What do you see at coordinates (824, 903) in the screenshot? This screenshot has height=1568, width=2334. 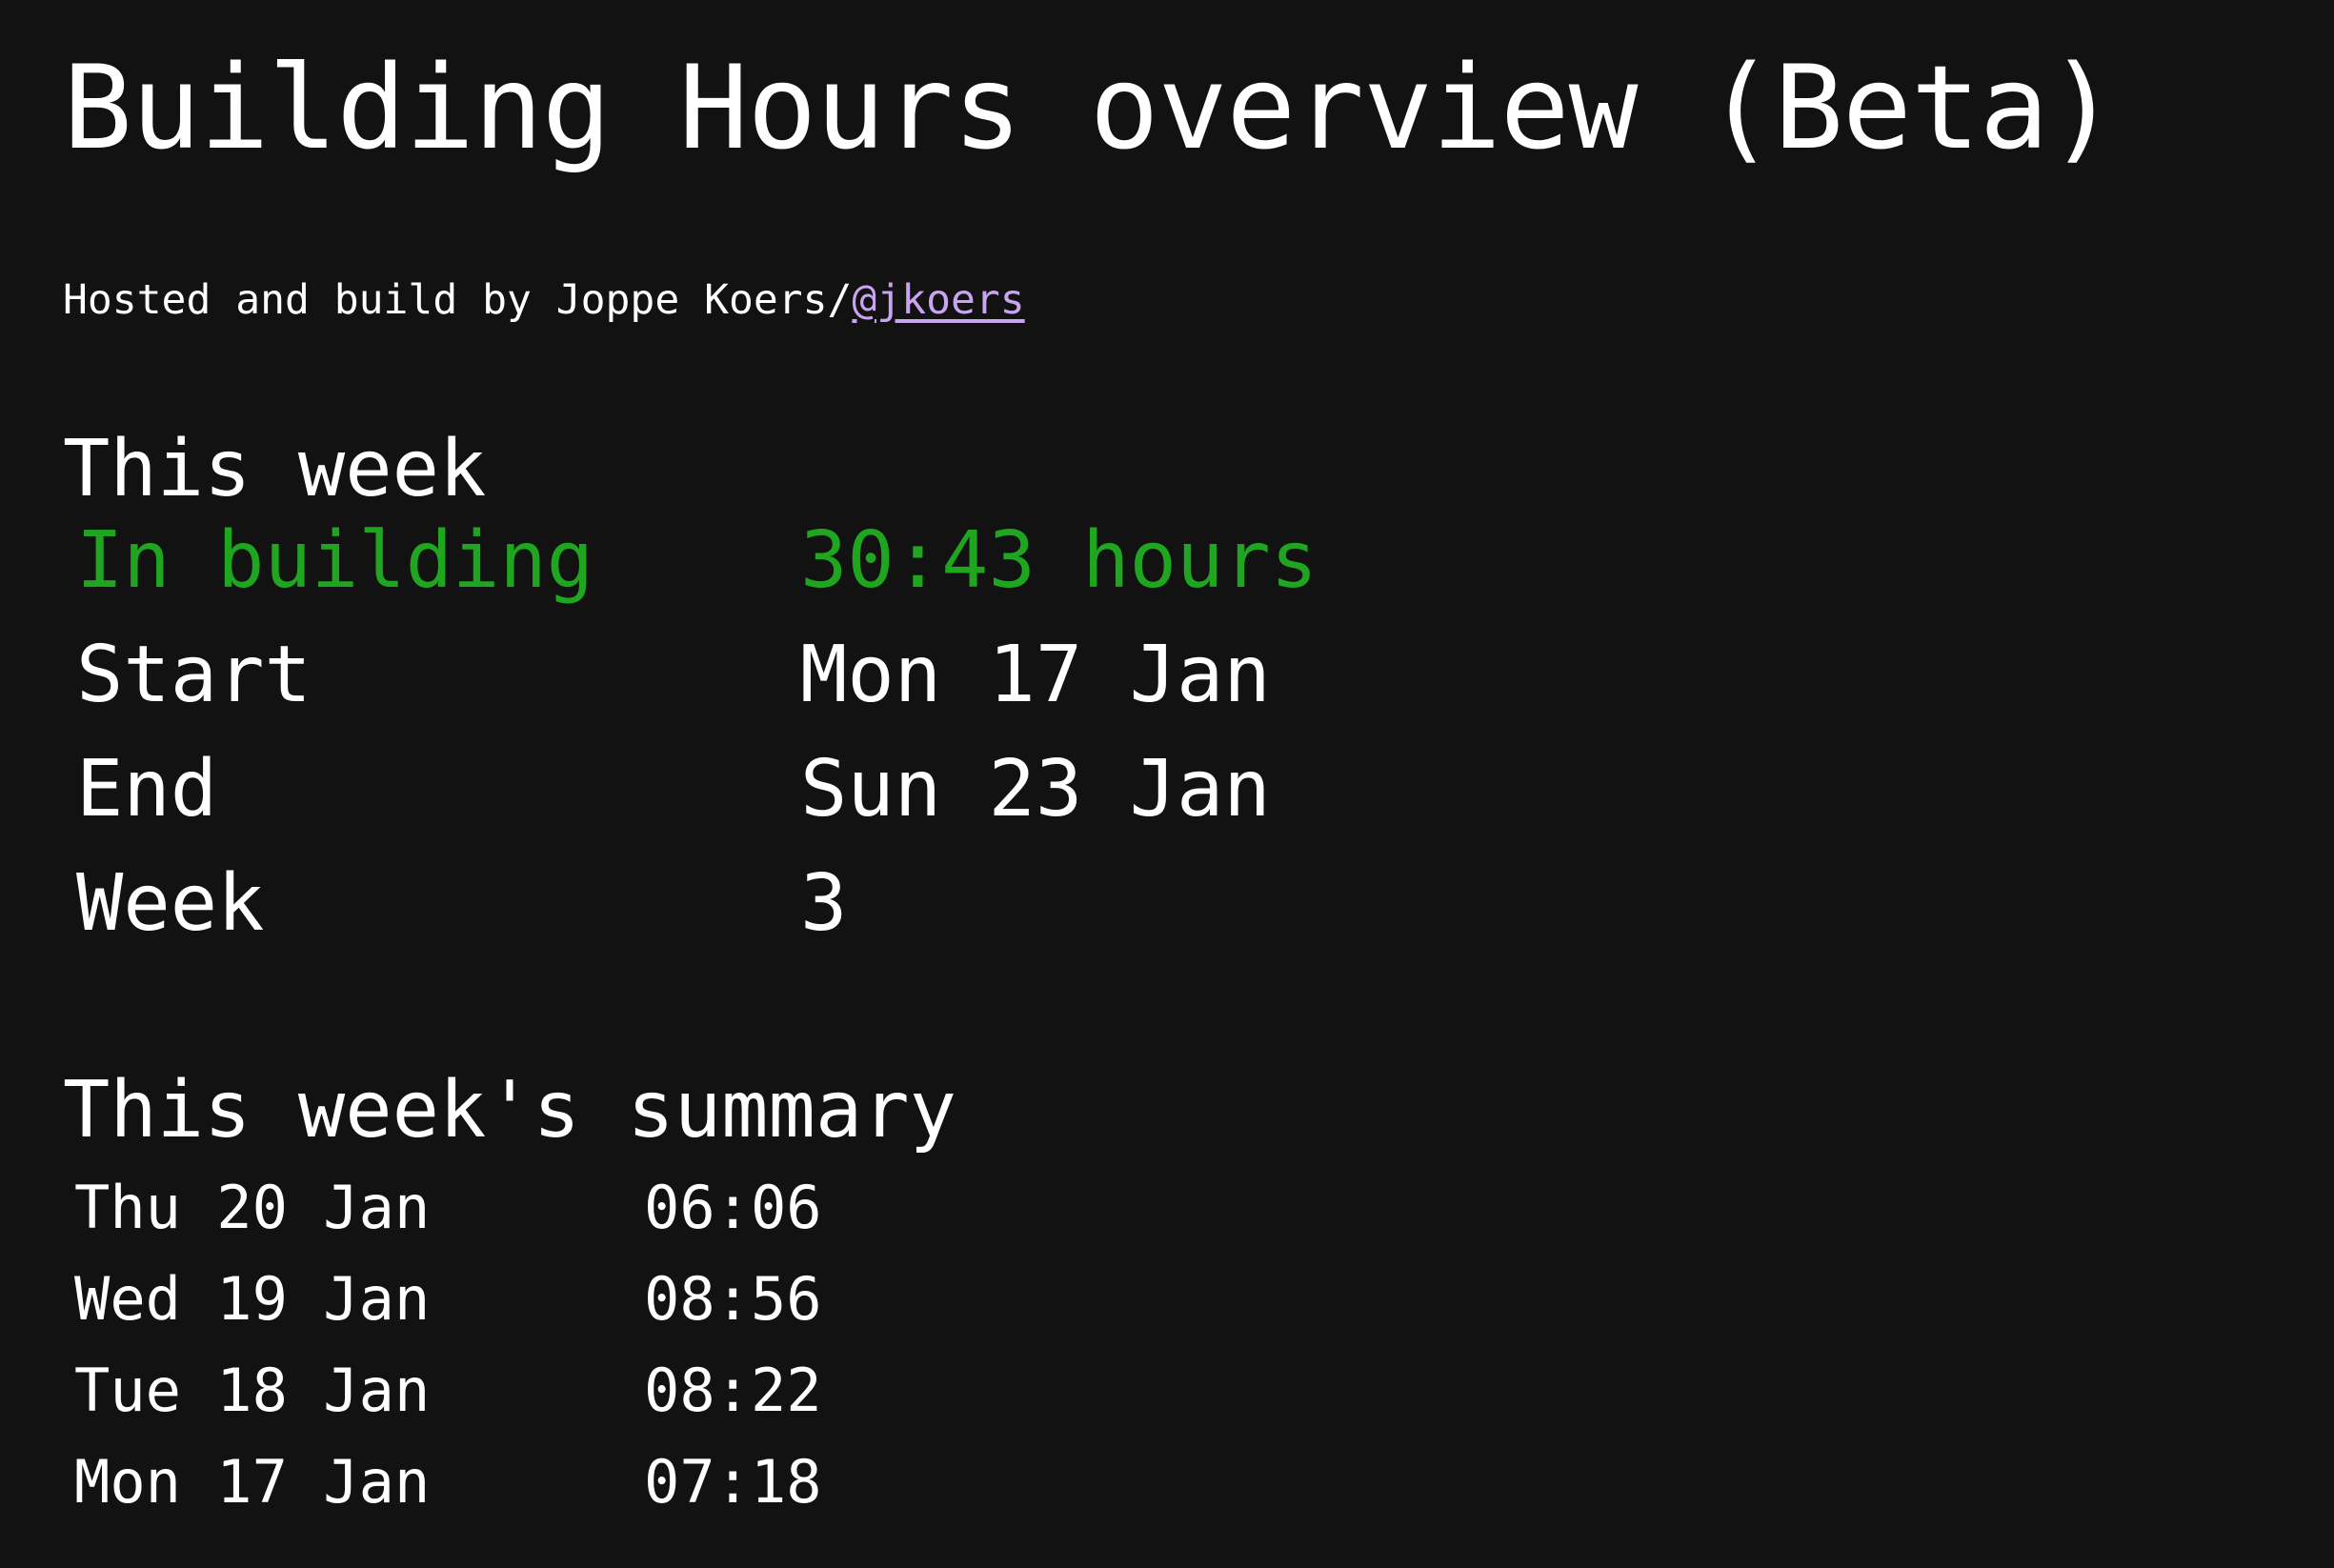 I see `stat-value: 3` at bounding box center [824, 903].